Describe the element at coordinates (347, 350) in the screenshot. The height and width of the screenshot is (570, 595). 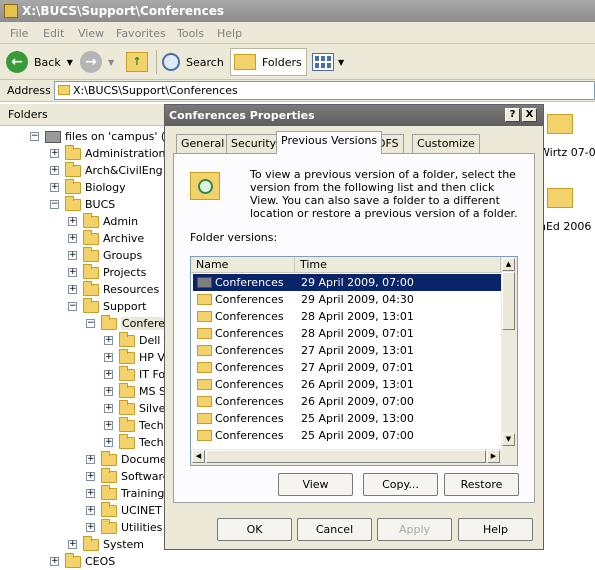
I see `version-row: Conferences 27 April 2009, 13:01` at that location.